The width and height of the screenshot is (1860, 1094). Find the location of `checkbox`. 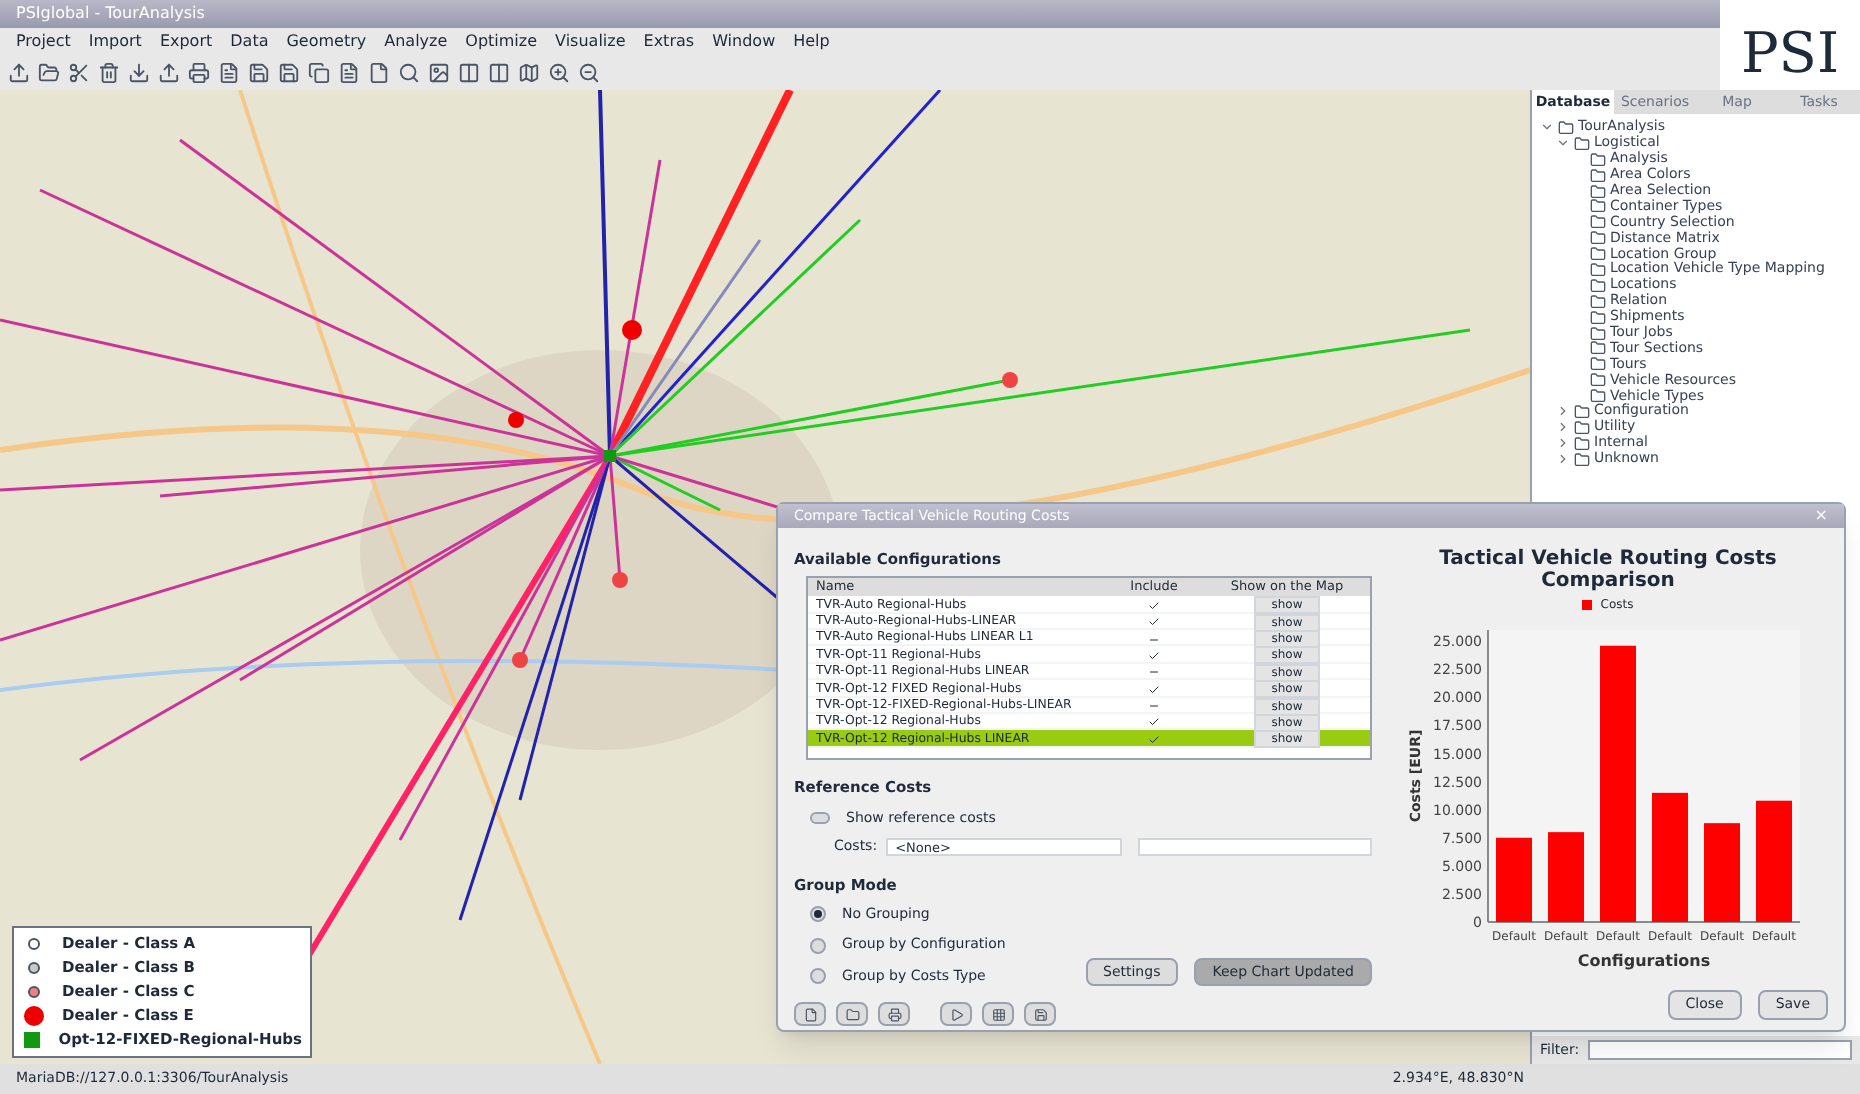

checkbox is located at coordinates (820, 817).